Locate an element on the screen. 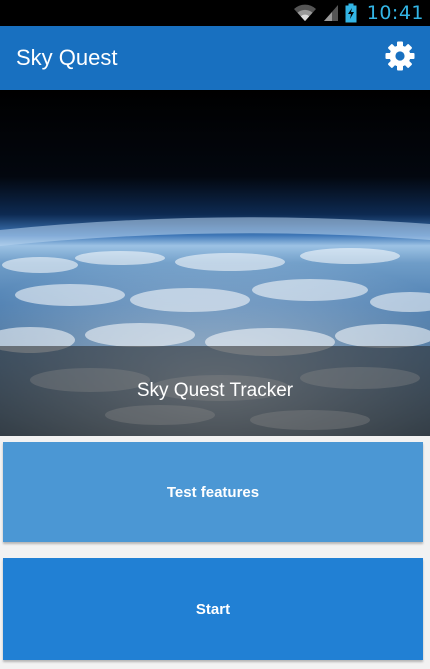  gear-icon is located at coordinates (400, 58).